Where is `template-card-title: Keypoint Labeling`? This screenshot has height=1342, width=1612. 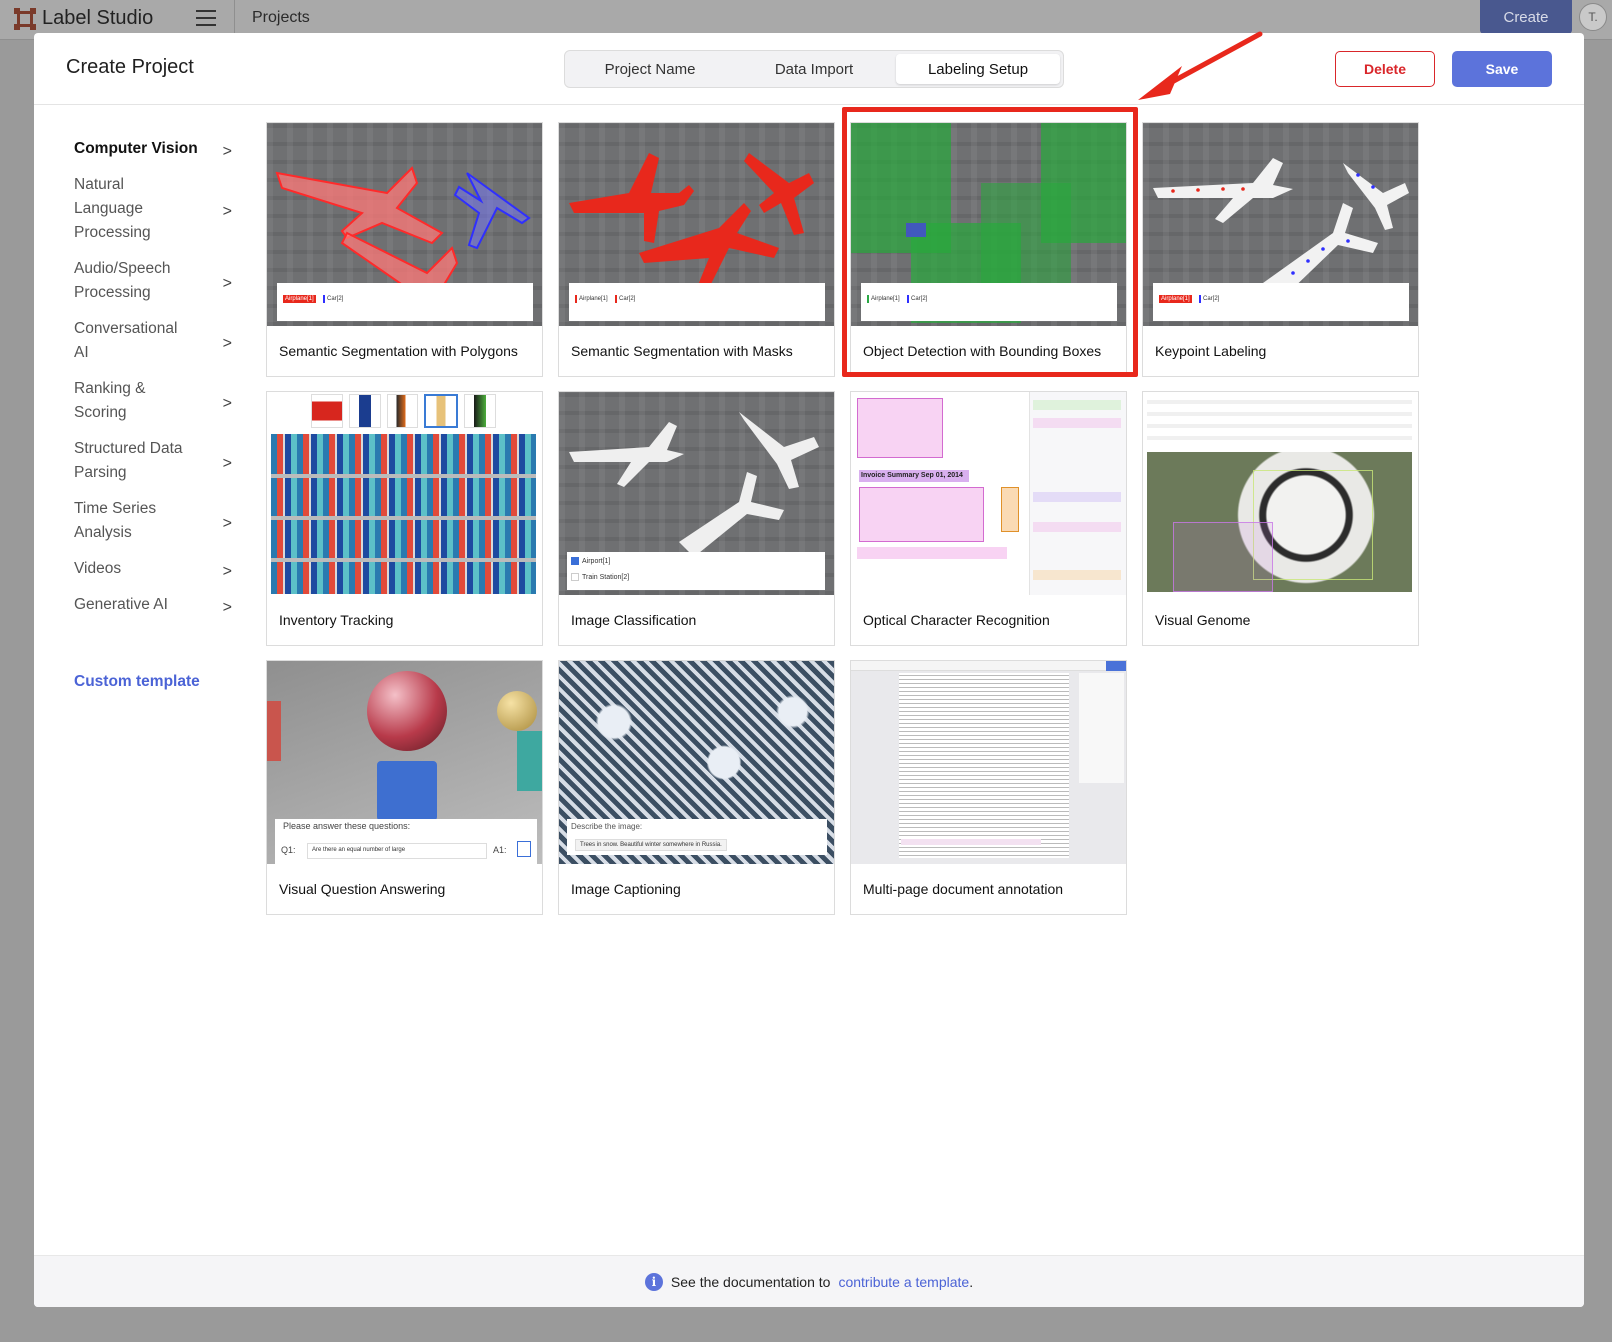 template-card-title: Keypoint Labeling is located at coordinates (1211, 351).